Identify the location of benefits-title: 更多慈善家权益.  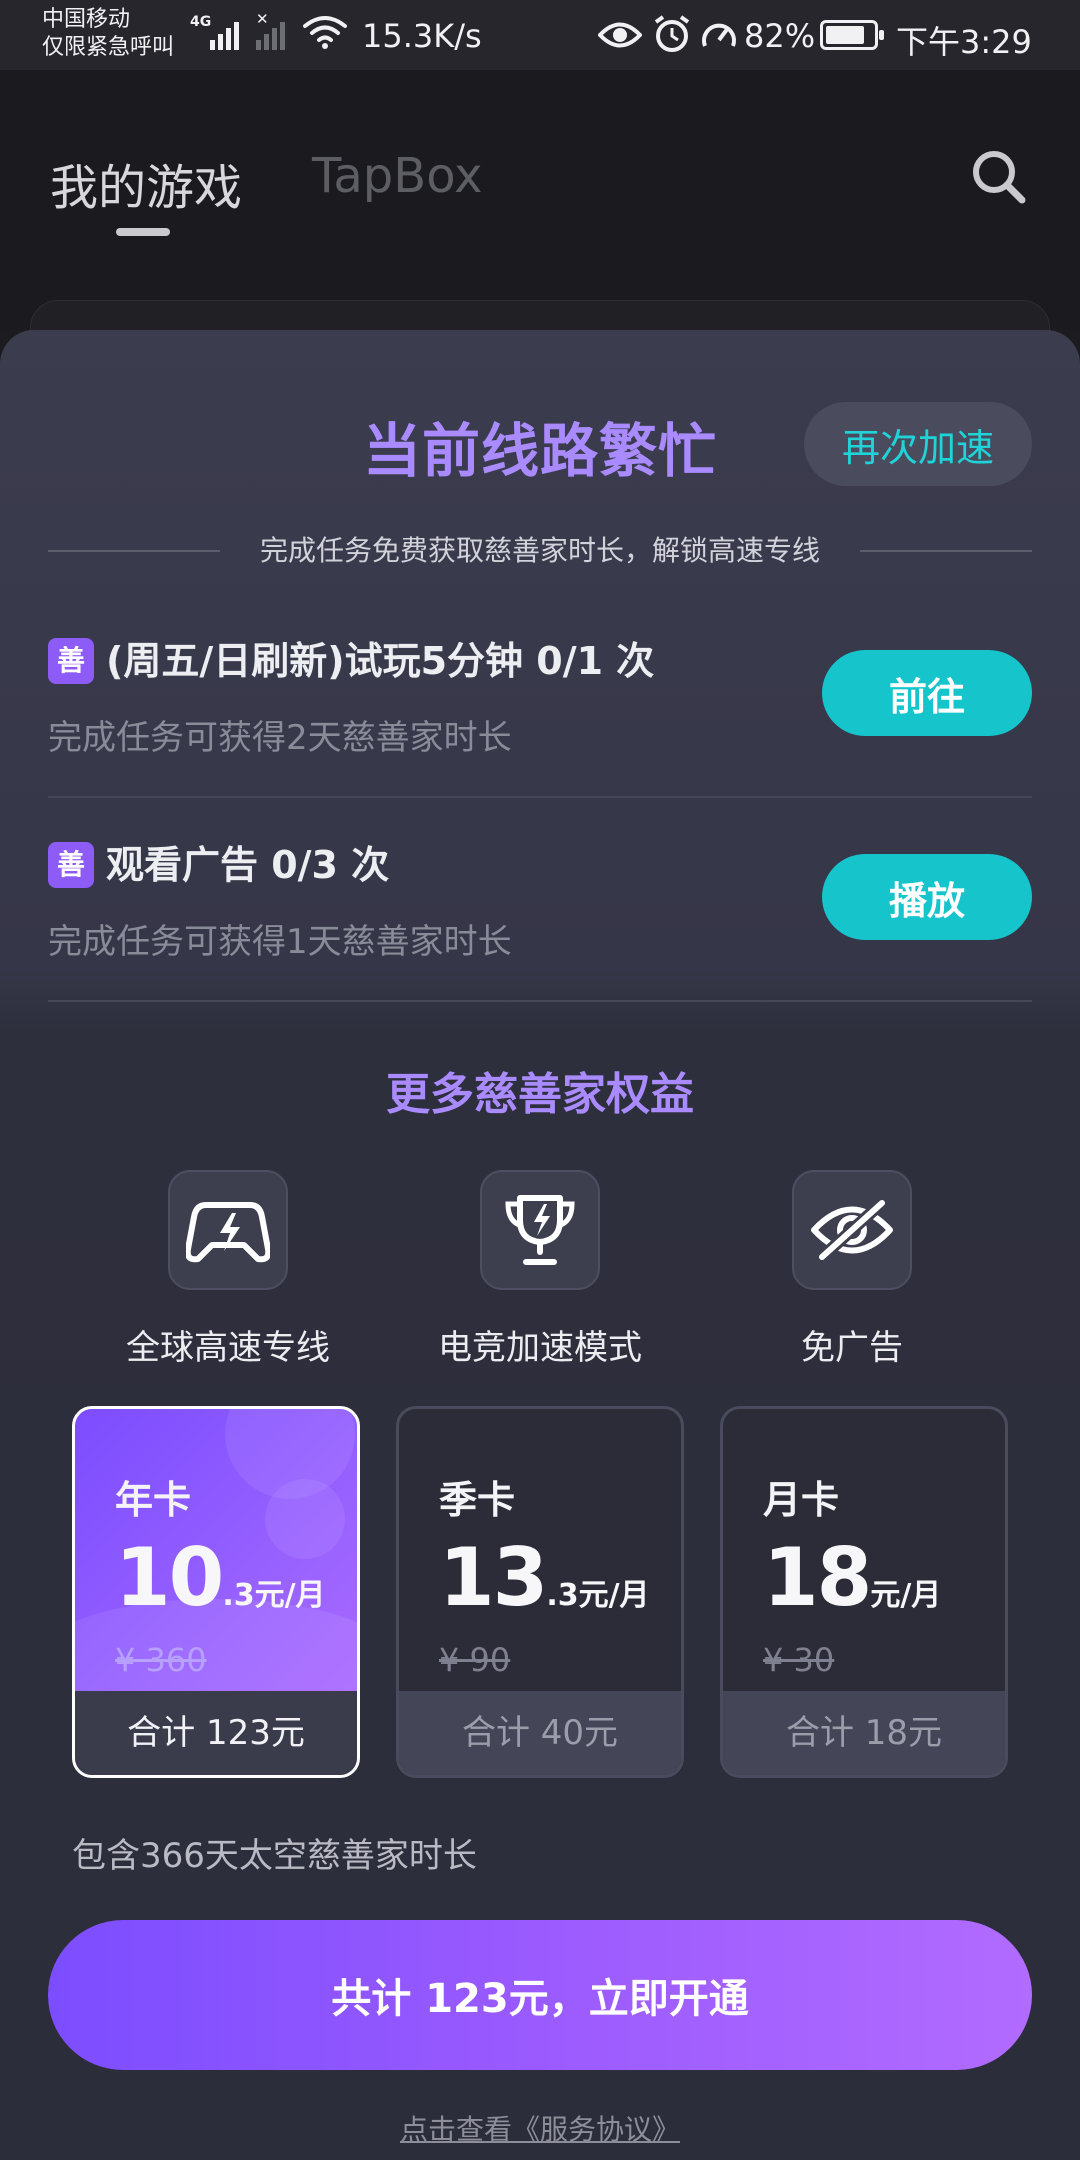
(540, 1094).